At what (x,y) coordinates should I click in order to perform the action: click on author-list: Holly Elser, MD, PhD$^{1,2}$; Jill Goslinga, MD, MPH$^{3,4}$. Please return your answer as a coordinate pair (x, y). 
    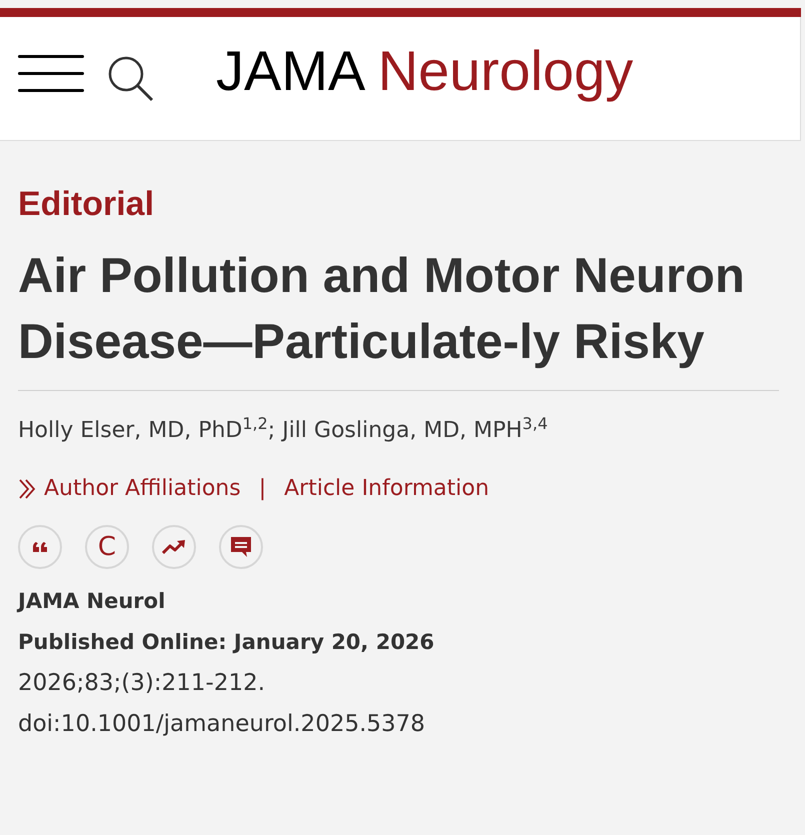
    Looking at the image, I should click on (400, 431).